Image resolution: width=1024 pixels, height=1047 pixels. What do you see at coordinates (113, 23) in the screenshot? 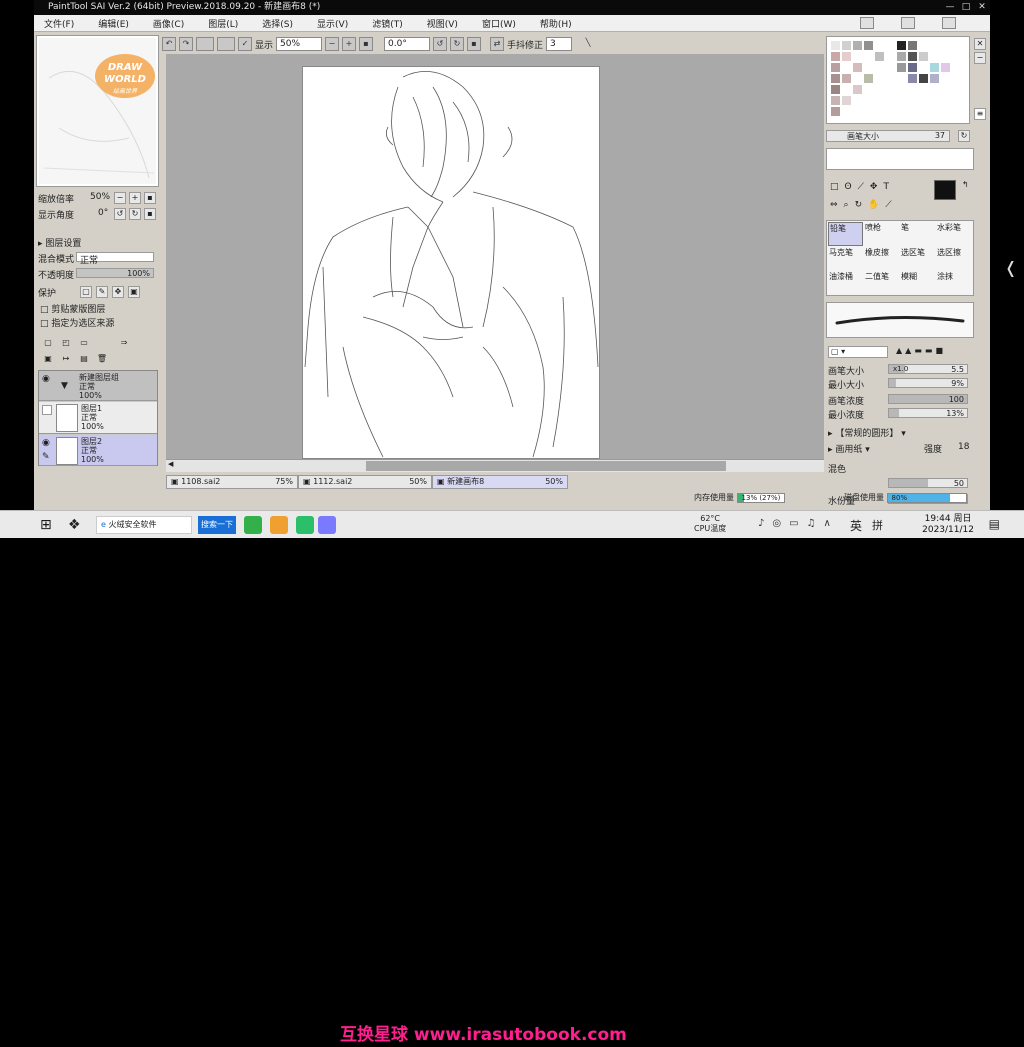
I see `menu-edit: 编辑(E)` at bounding box center [113, 23].